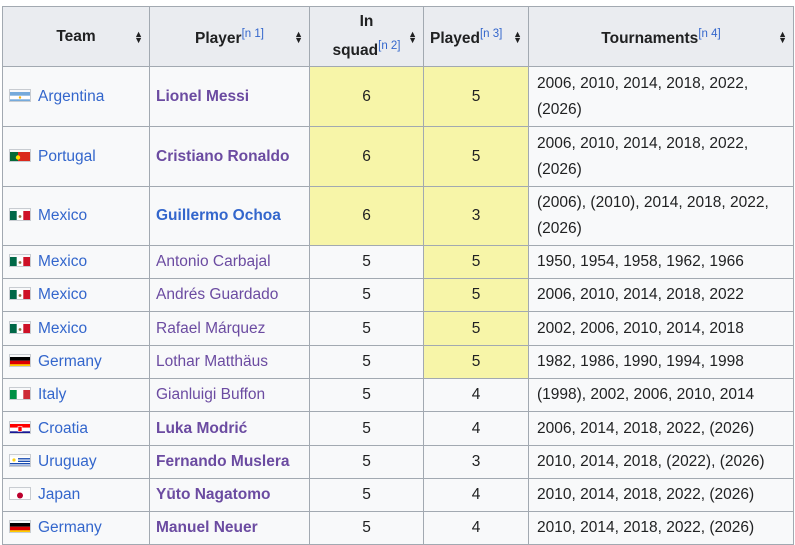 This screenshot has width=795, height=545. Describe the element at coordinates (366, 36) in the screenshot. I see `header-in-squad: In squad[n 2] ▲ ▼` at that location.